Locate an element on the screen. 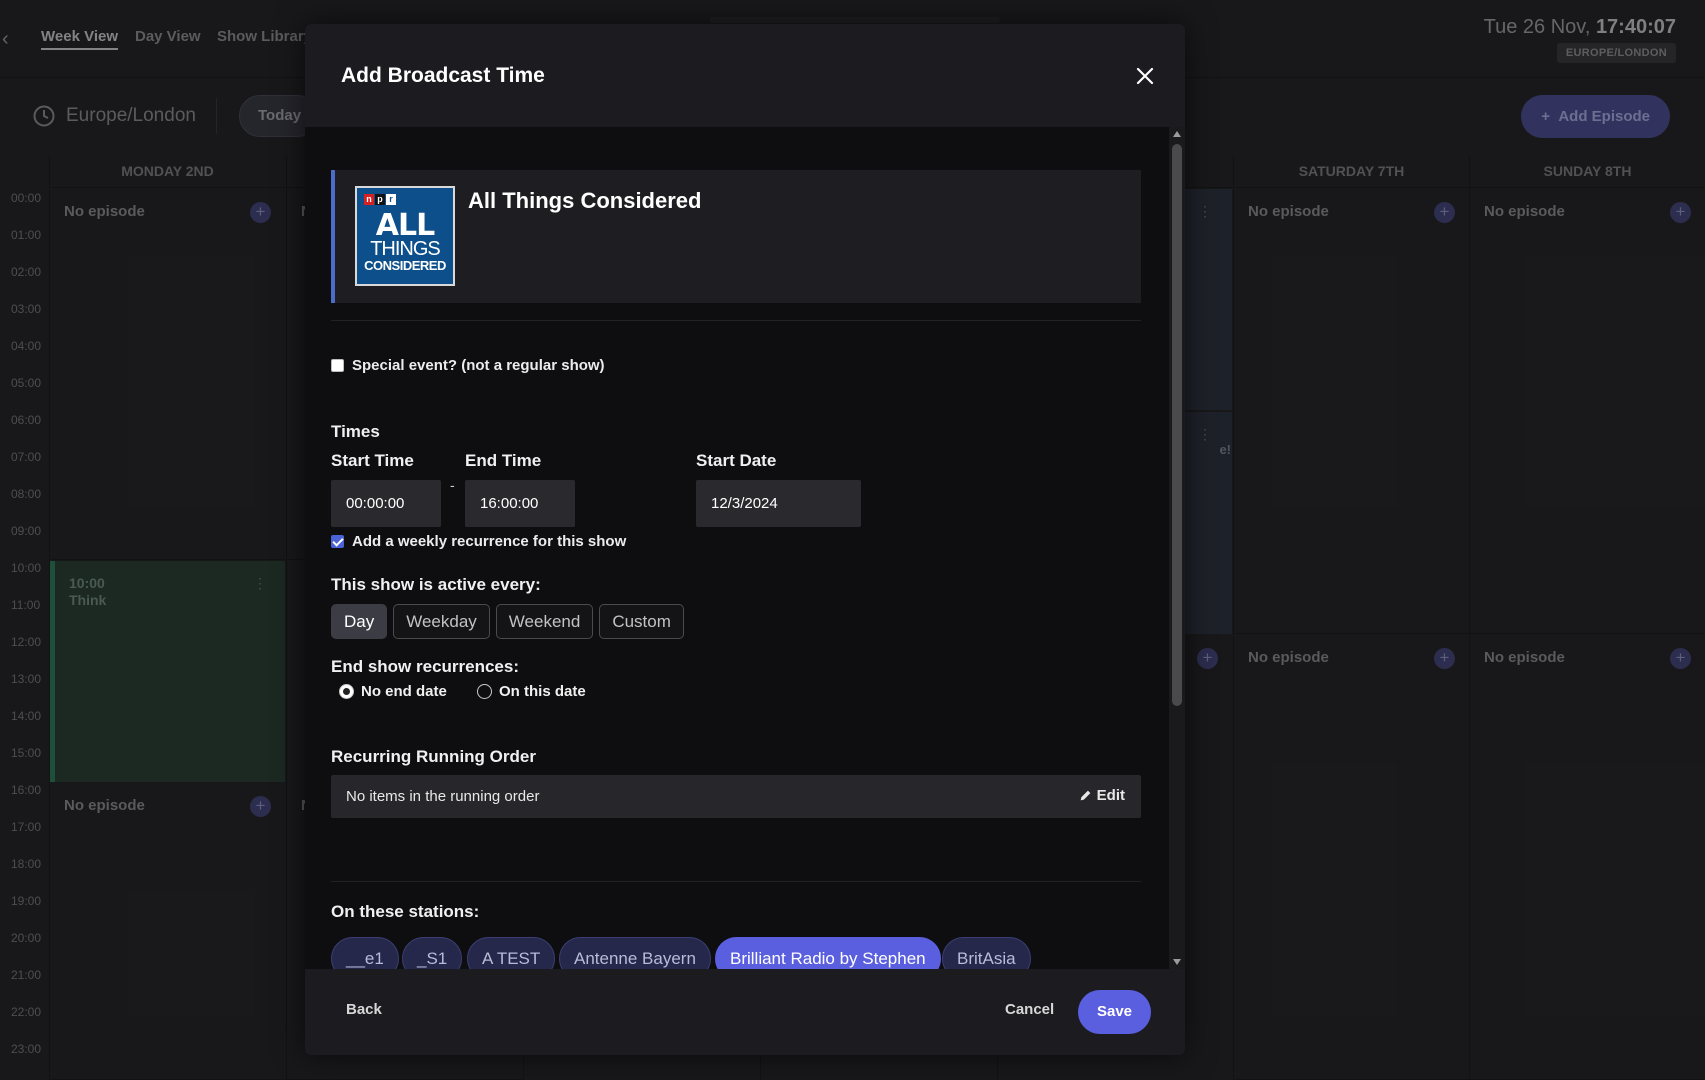 The width and height of the screenshot is (1705, 1080). scroll-up-icon is located at coordinates (1177, 134).